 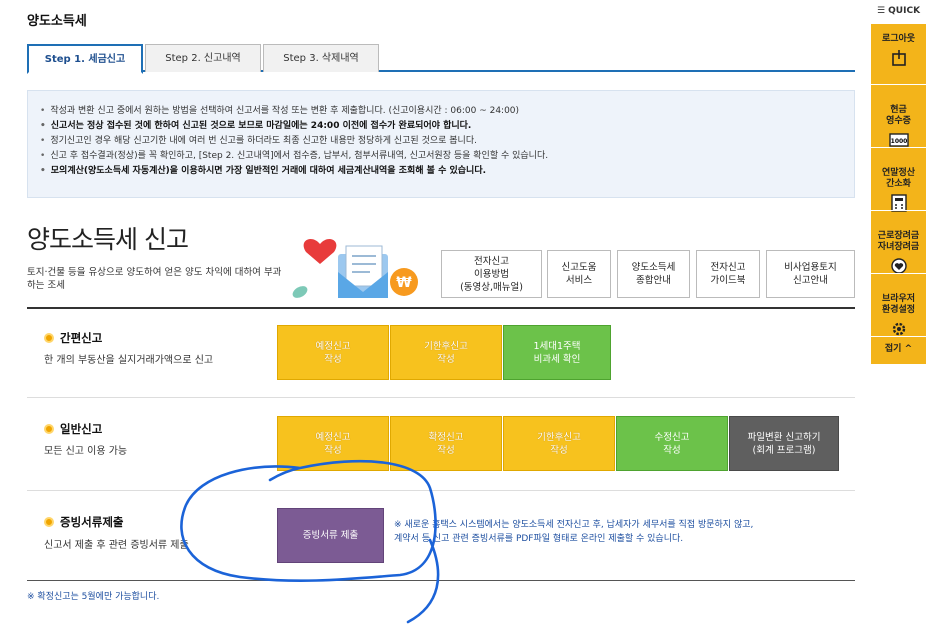 What do you see at coordinates (898, 115) in the screenshot?
I see `quick-cash-receipt-label: 현금 영수증` at bounding box center [898, 115].